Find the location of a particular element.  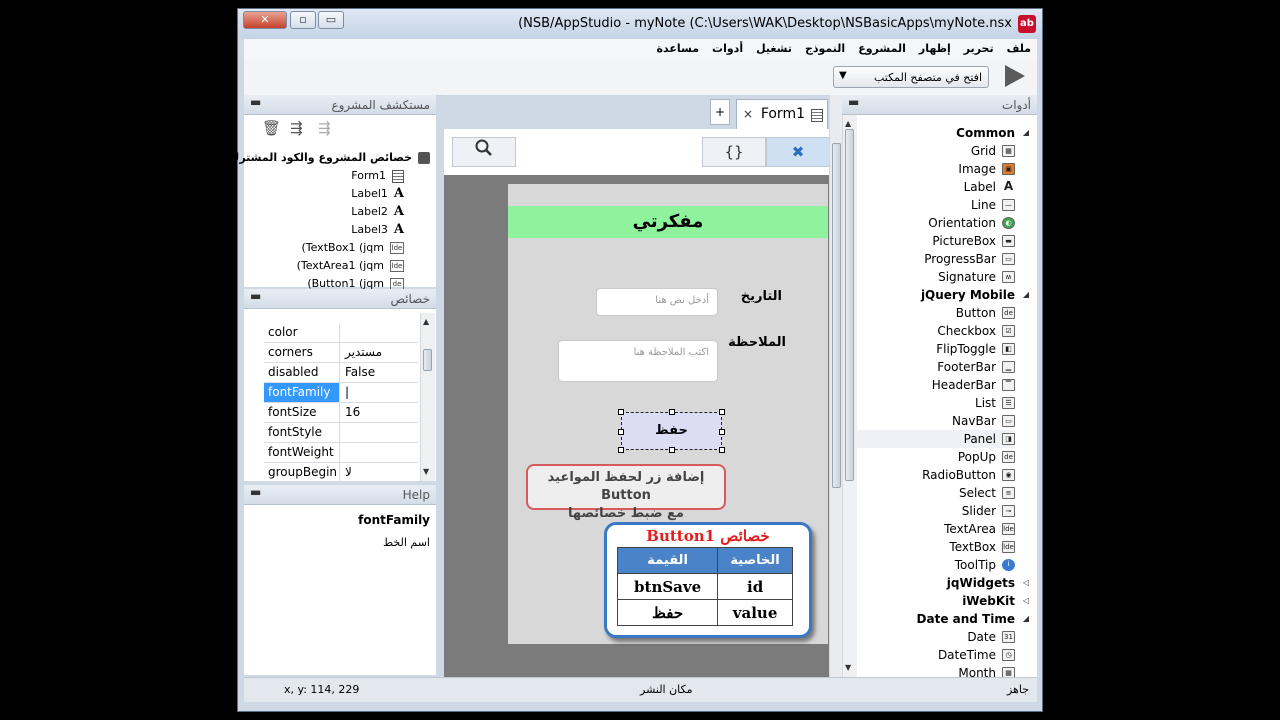

property-row: corners مستدير is located at coordinates (341, 353).